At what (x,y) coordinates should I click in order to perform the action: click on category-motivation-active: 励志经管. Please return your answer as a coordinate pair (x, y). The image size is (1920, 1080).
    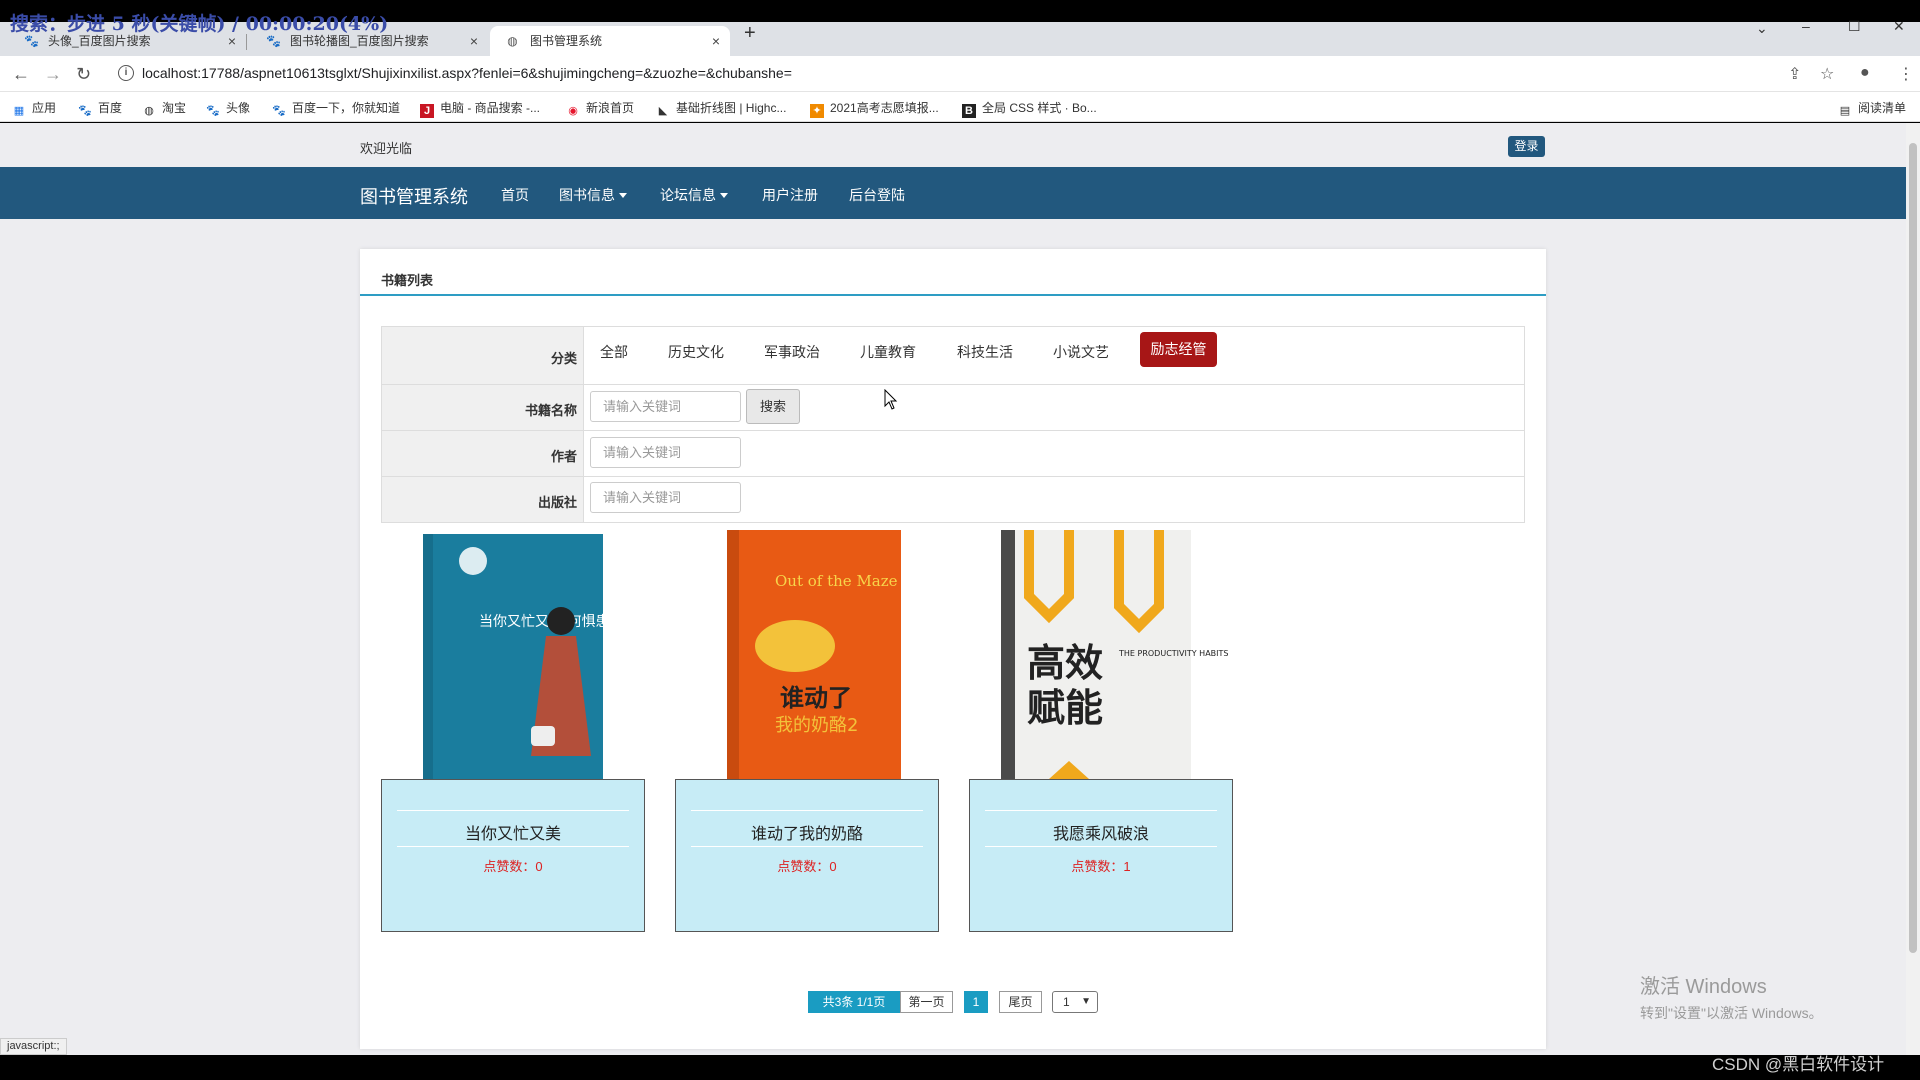
    Looking at the image, I should click on (1178, 349).